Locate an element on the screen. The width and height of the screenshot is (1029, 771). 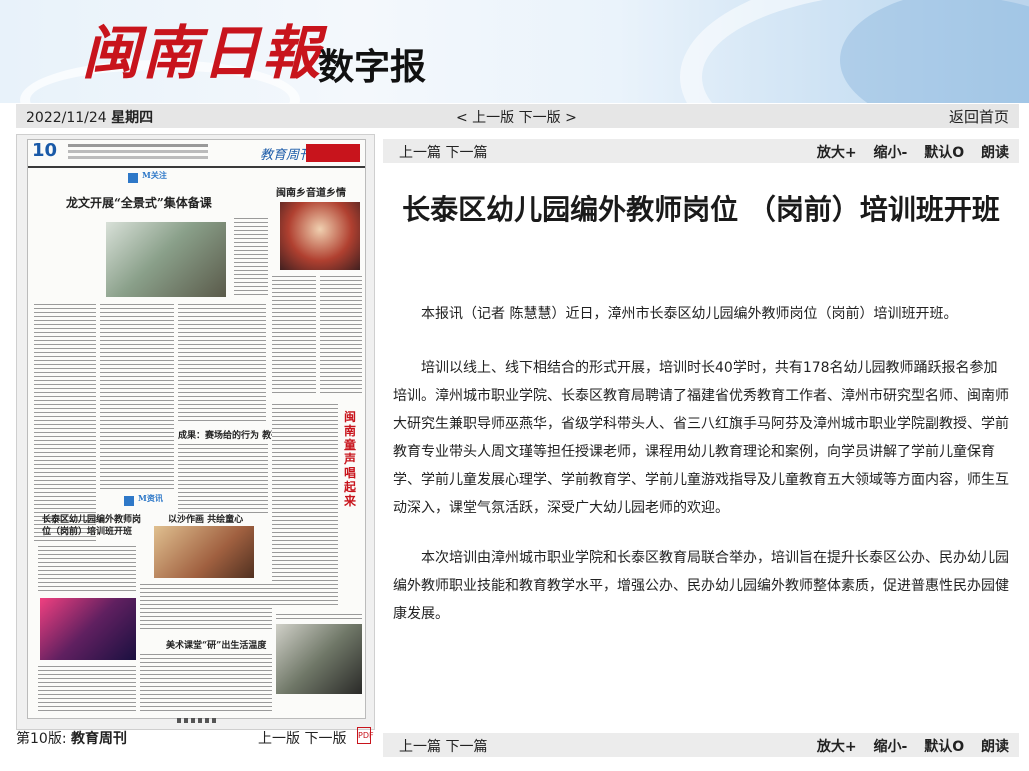
thumb-tag-label: M资讯 is located at coordinates (150, 498).